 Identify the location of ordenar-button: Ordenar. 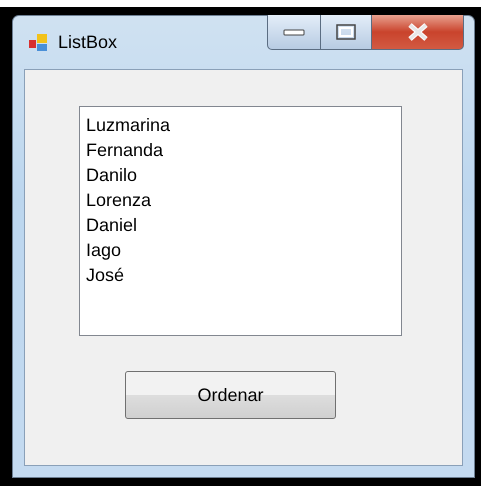
(230, 395).